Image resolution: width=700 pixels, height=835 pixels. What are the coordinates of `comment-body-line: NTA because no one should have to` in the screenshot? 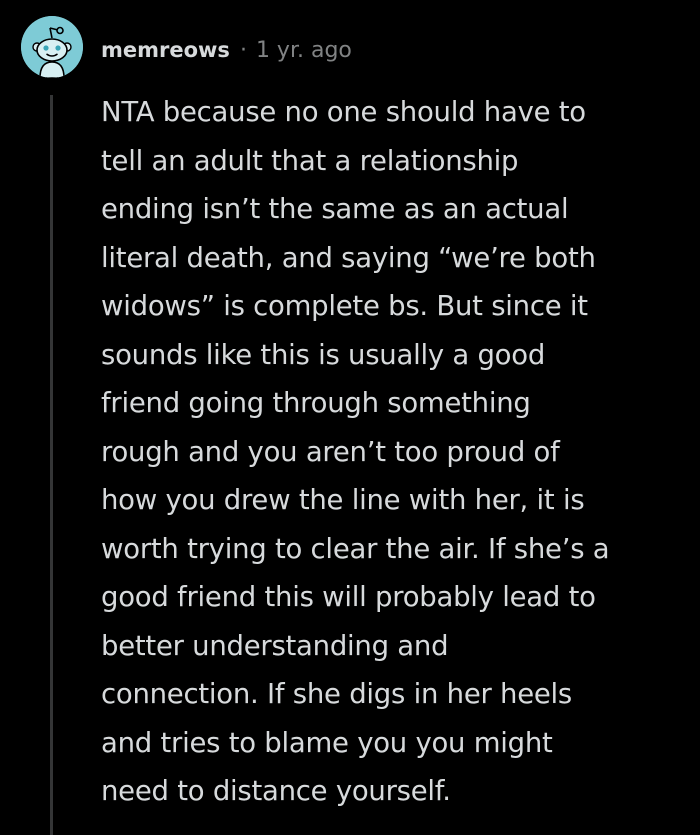 It's located at (343, 112).